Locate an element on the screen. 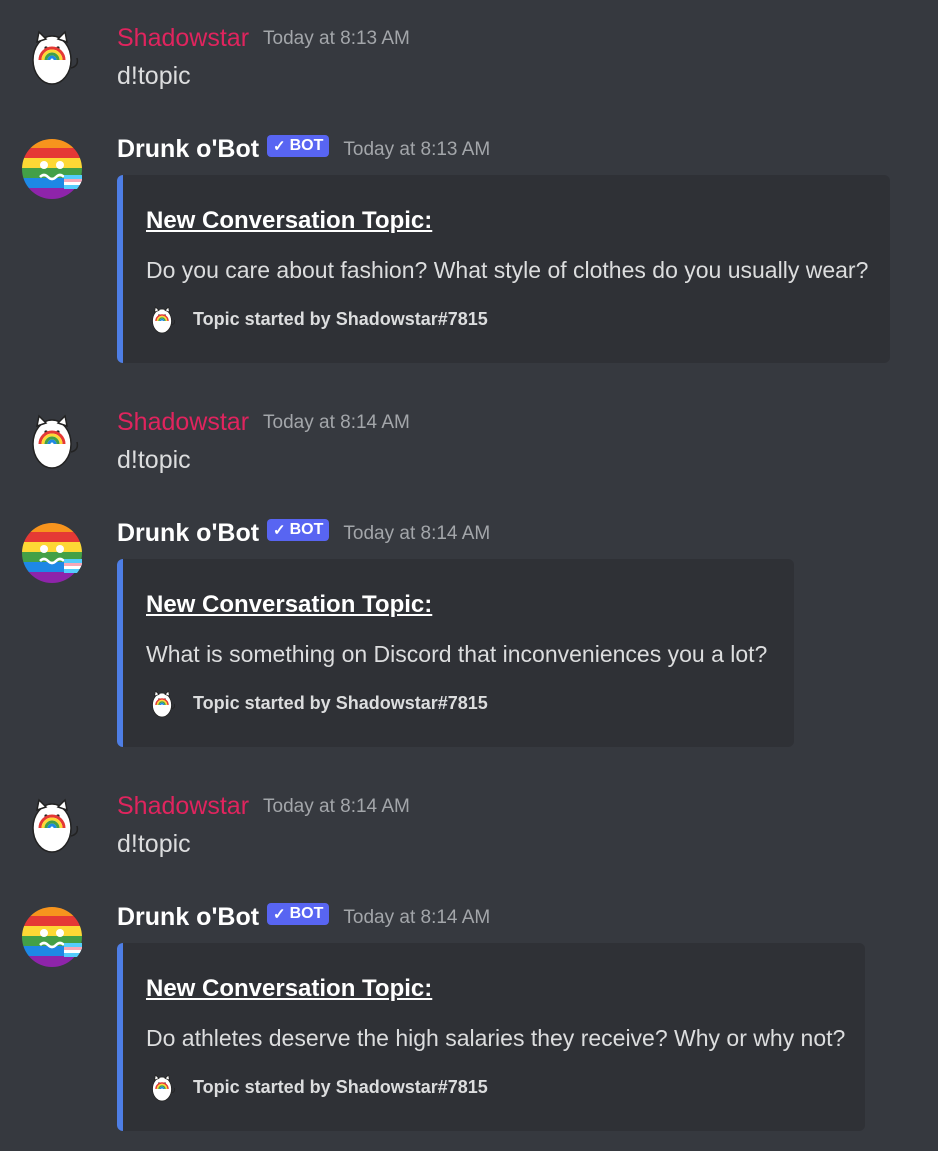  message-header: Drunk o'Bot ✓ BOT Today at 8:13 AM is located at coordinates (303, 149).